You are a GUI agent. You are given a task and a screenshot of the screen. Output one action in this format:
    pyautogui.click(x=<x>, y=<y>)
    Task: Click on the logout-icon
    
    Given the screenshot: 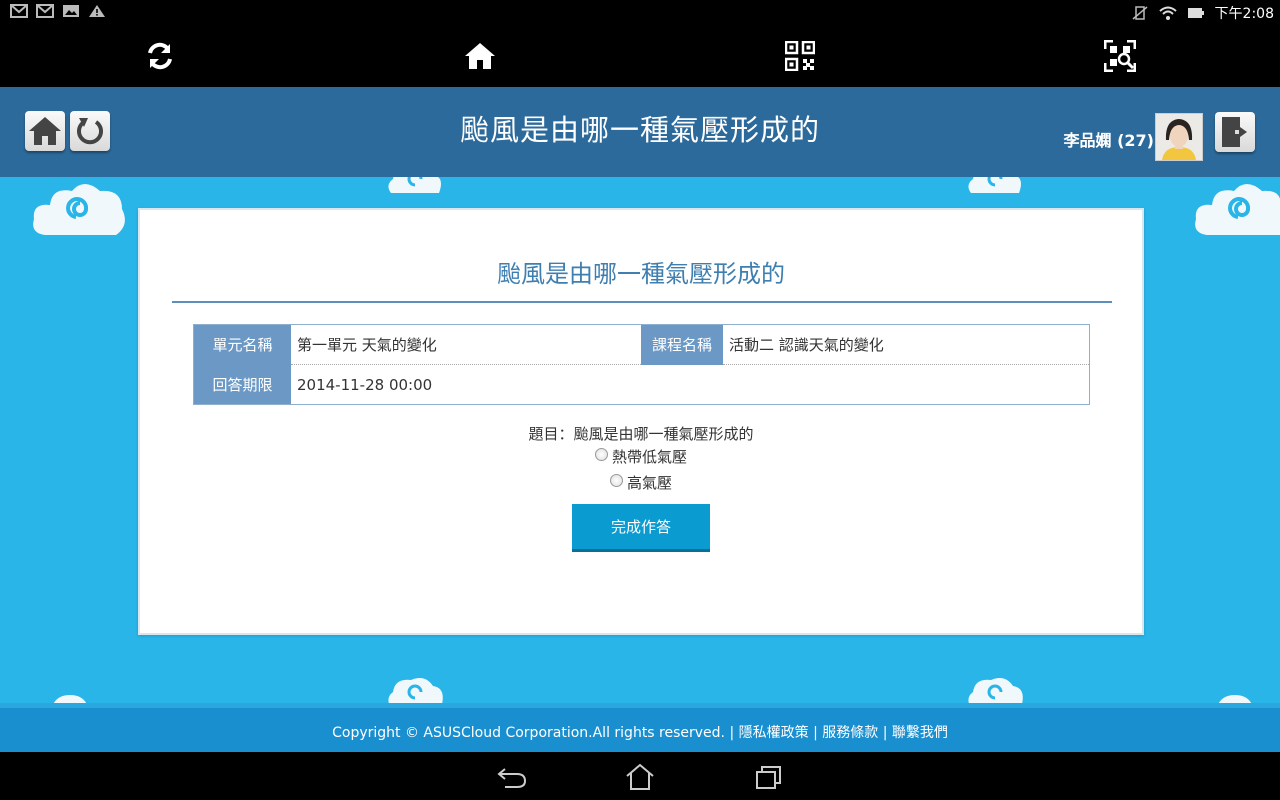 What is the action you would take?
    pyautogui.click(x=1234, y=132)
    